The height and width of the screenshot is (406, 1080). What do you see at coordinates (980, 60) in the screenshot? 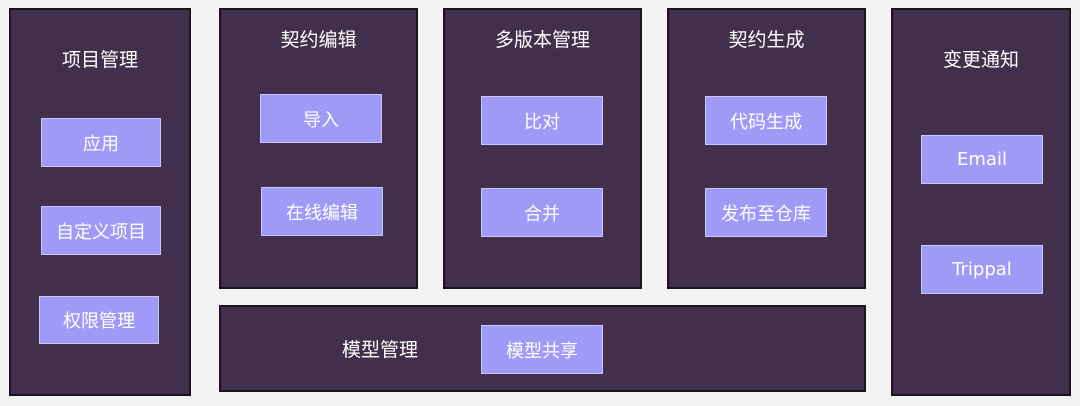
I see `panel-title-change-notify: 变更通知` at bounding box center [980, 60].